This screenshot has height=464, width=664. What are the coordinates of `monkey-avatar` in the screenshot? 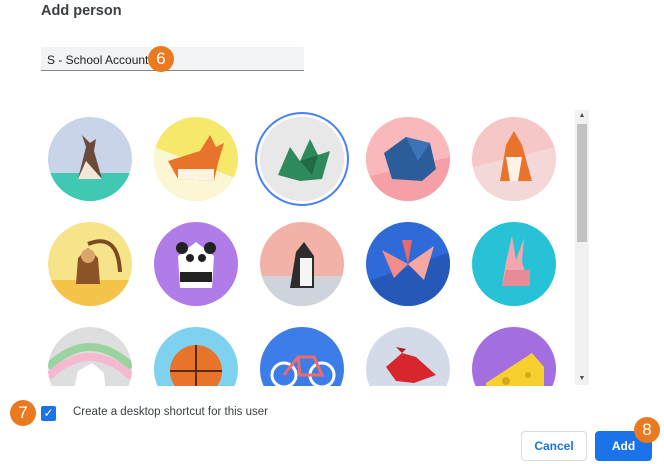 It's located at (90, 264).